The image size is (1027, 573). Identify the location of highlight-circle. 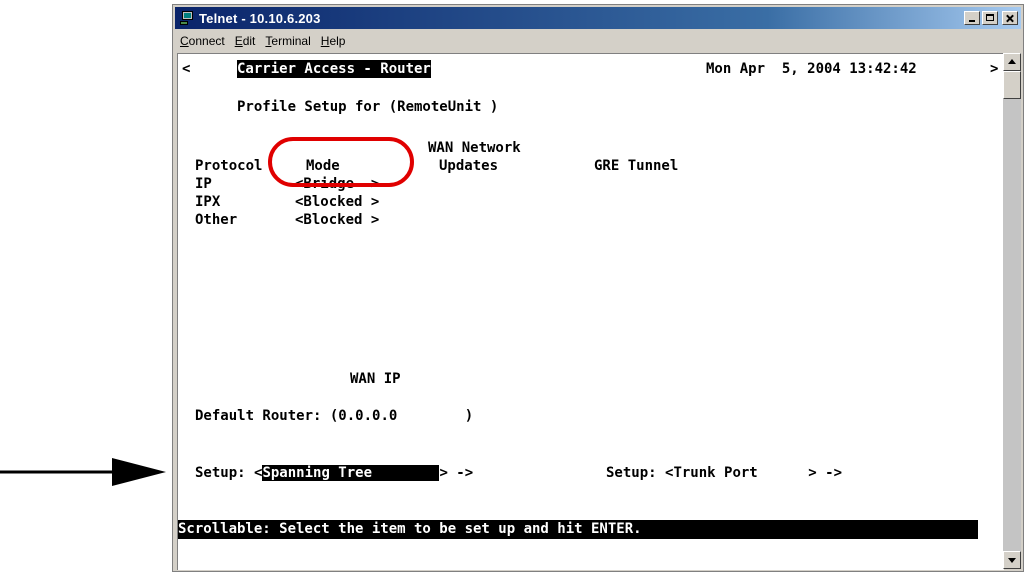
(341, 162).